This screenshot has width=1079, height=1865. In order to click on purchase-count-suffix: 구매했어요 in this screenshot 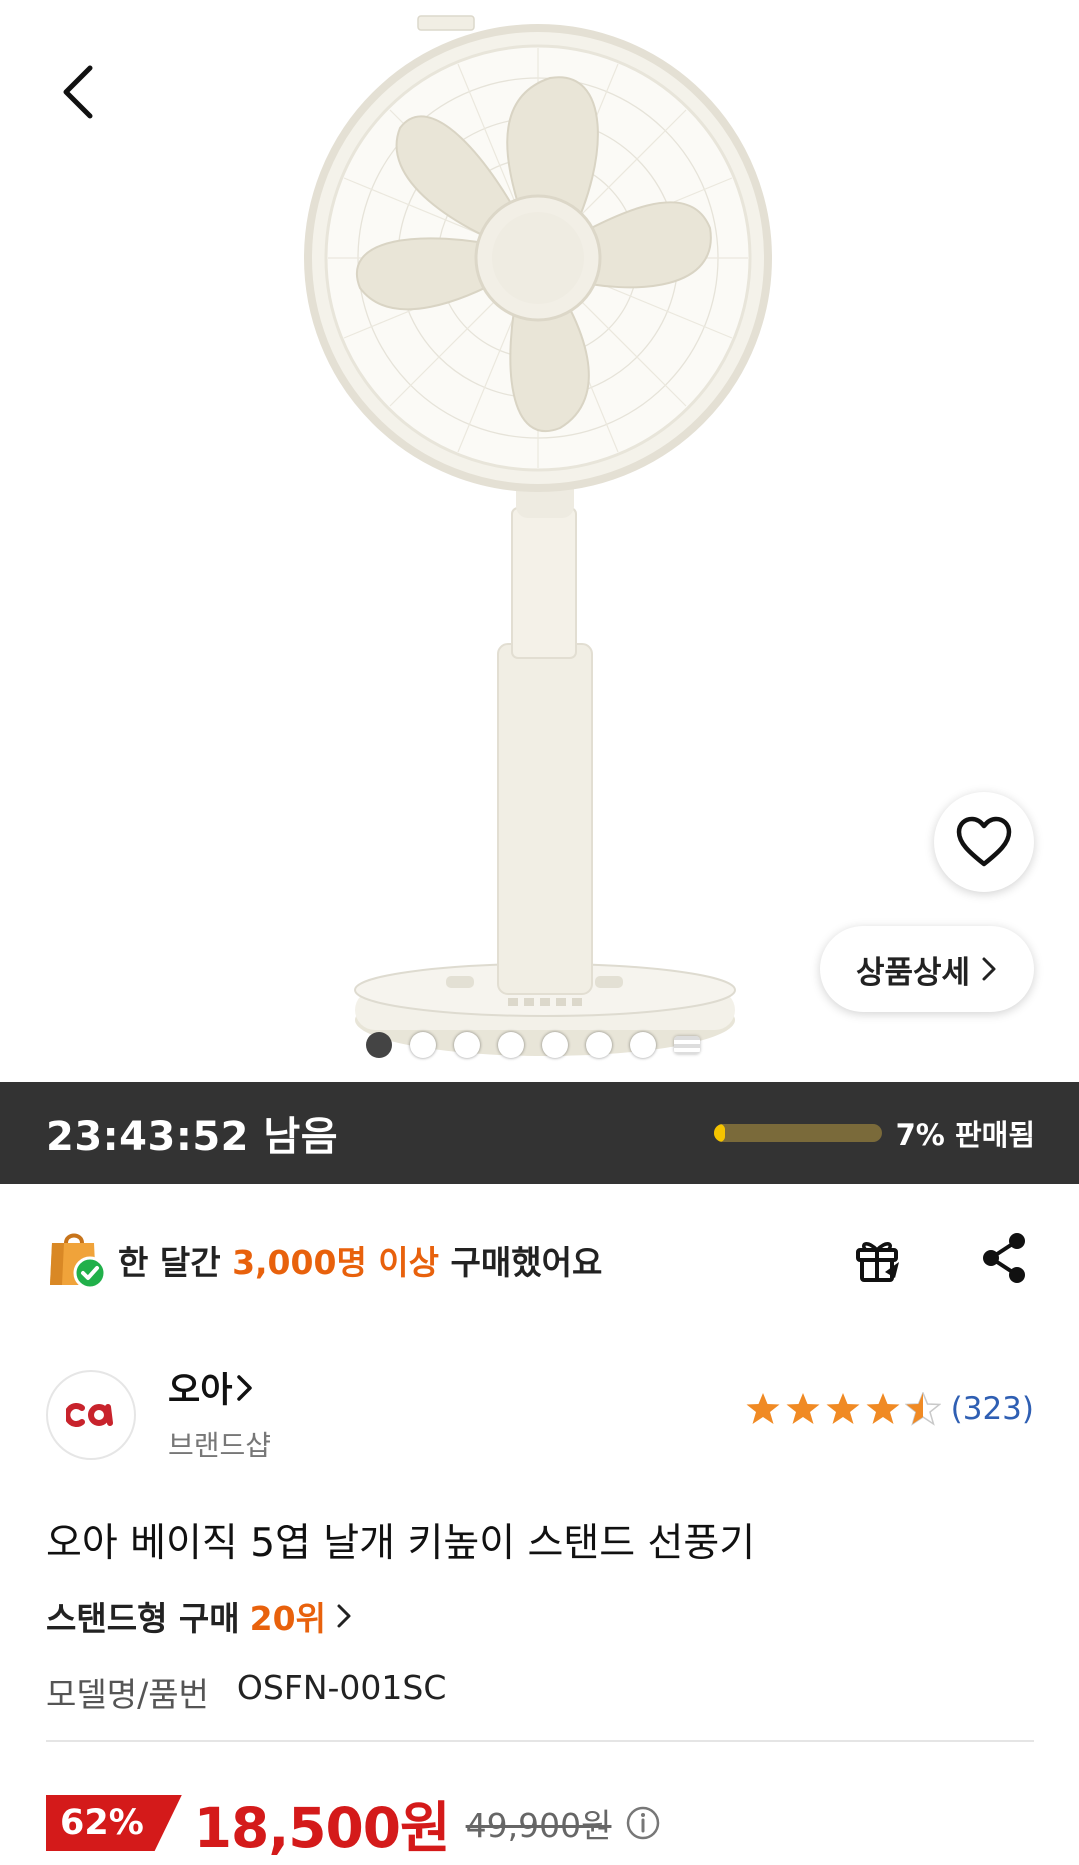, I will do `click(521, 1262)`.